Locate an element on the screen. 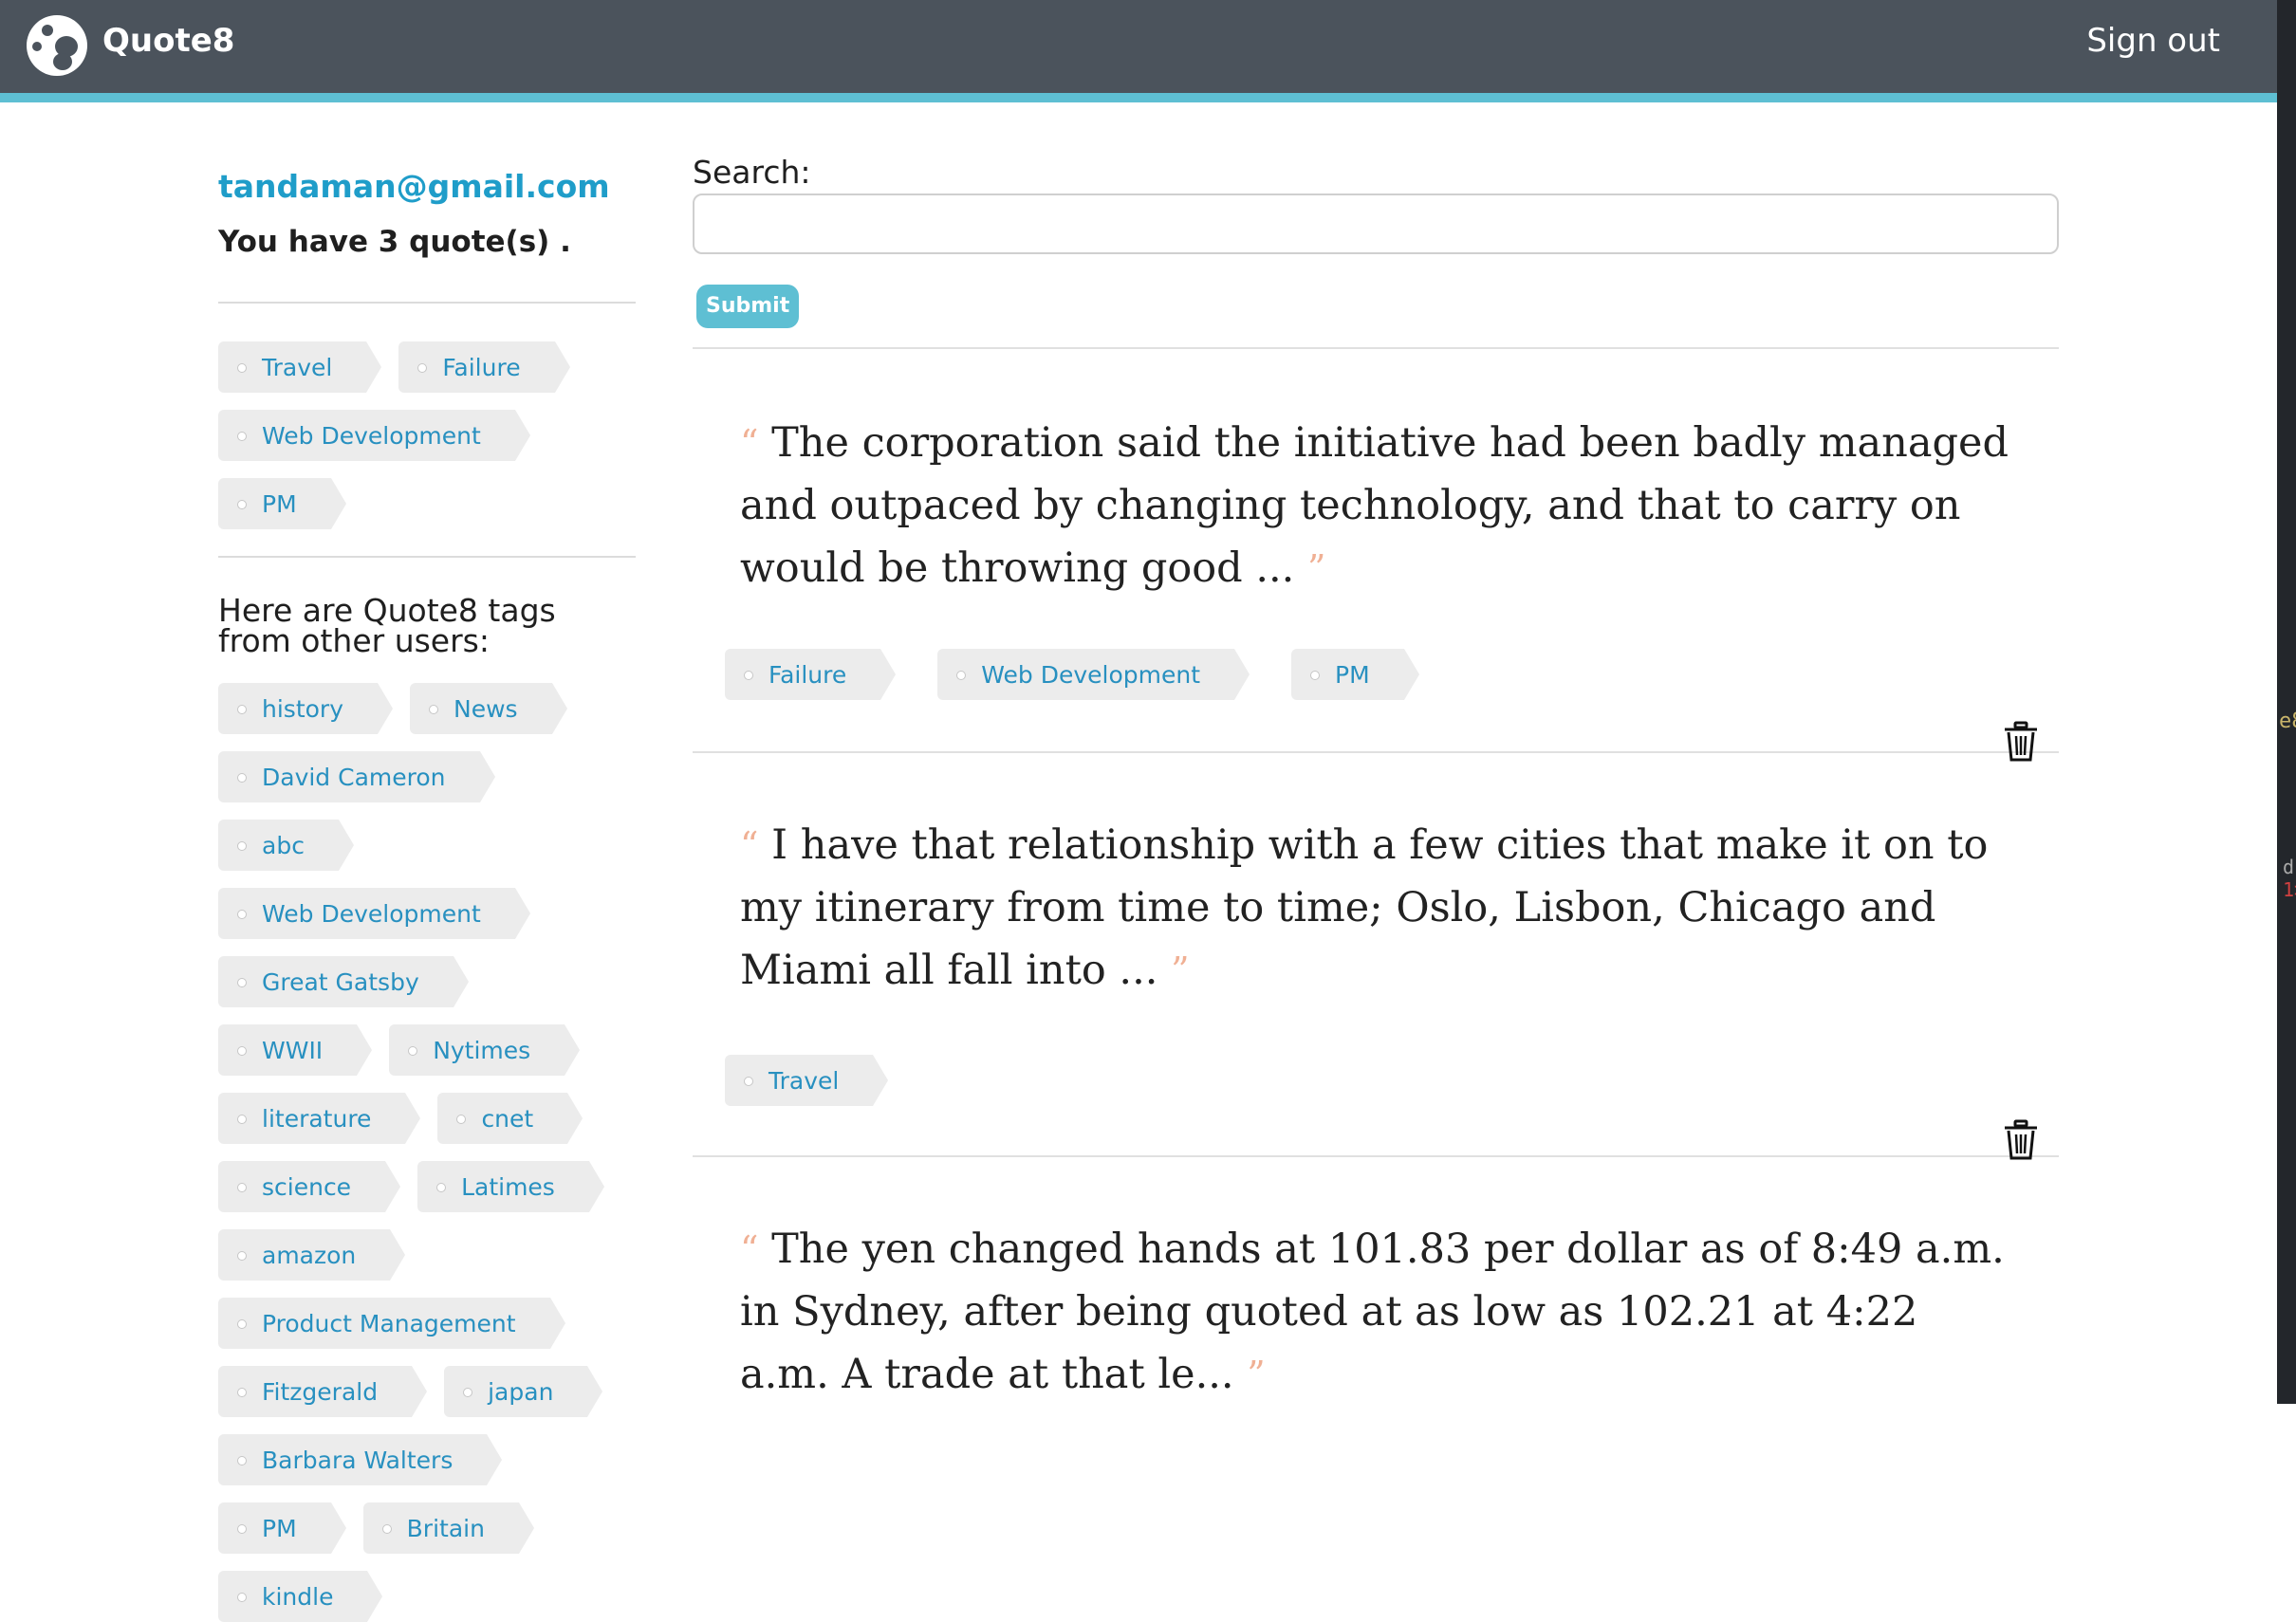  tag-wwii: WWII is located at coordinates (295, 1050).